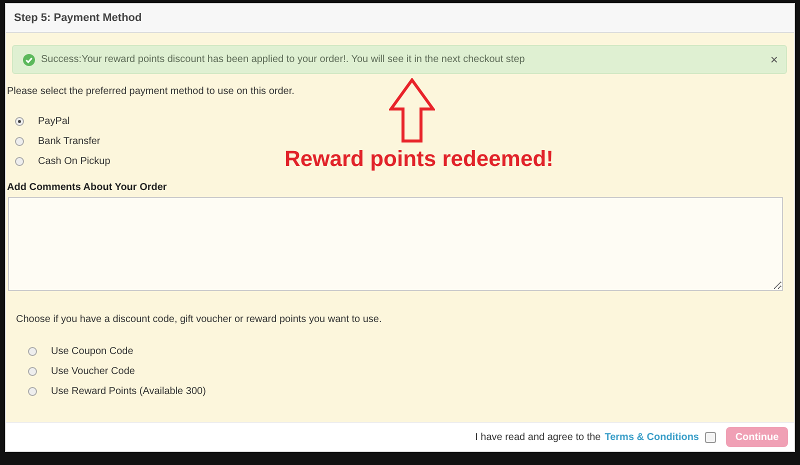 The height and width of the screenshot is (465, 800). What do you see at coordinates (74, 161) in the screenshot?
I see `option-label: Cash On Pickup` at bounding box center [74, 161].